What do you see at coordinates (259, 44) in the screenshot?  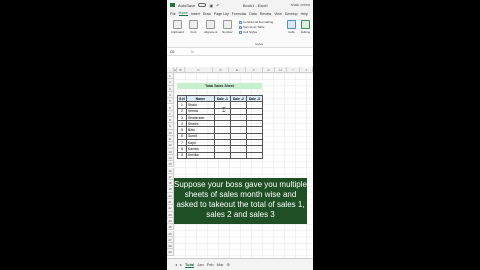 I see `styles-group-label: Styles` at bounding box center [259, 44].